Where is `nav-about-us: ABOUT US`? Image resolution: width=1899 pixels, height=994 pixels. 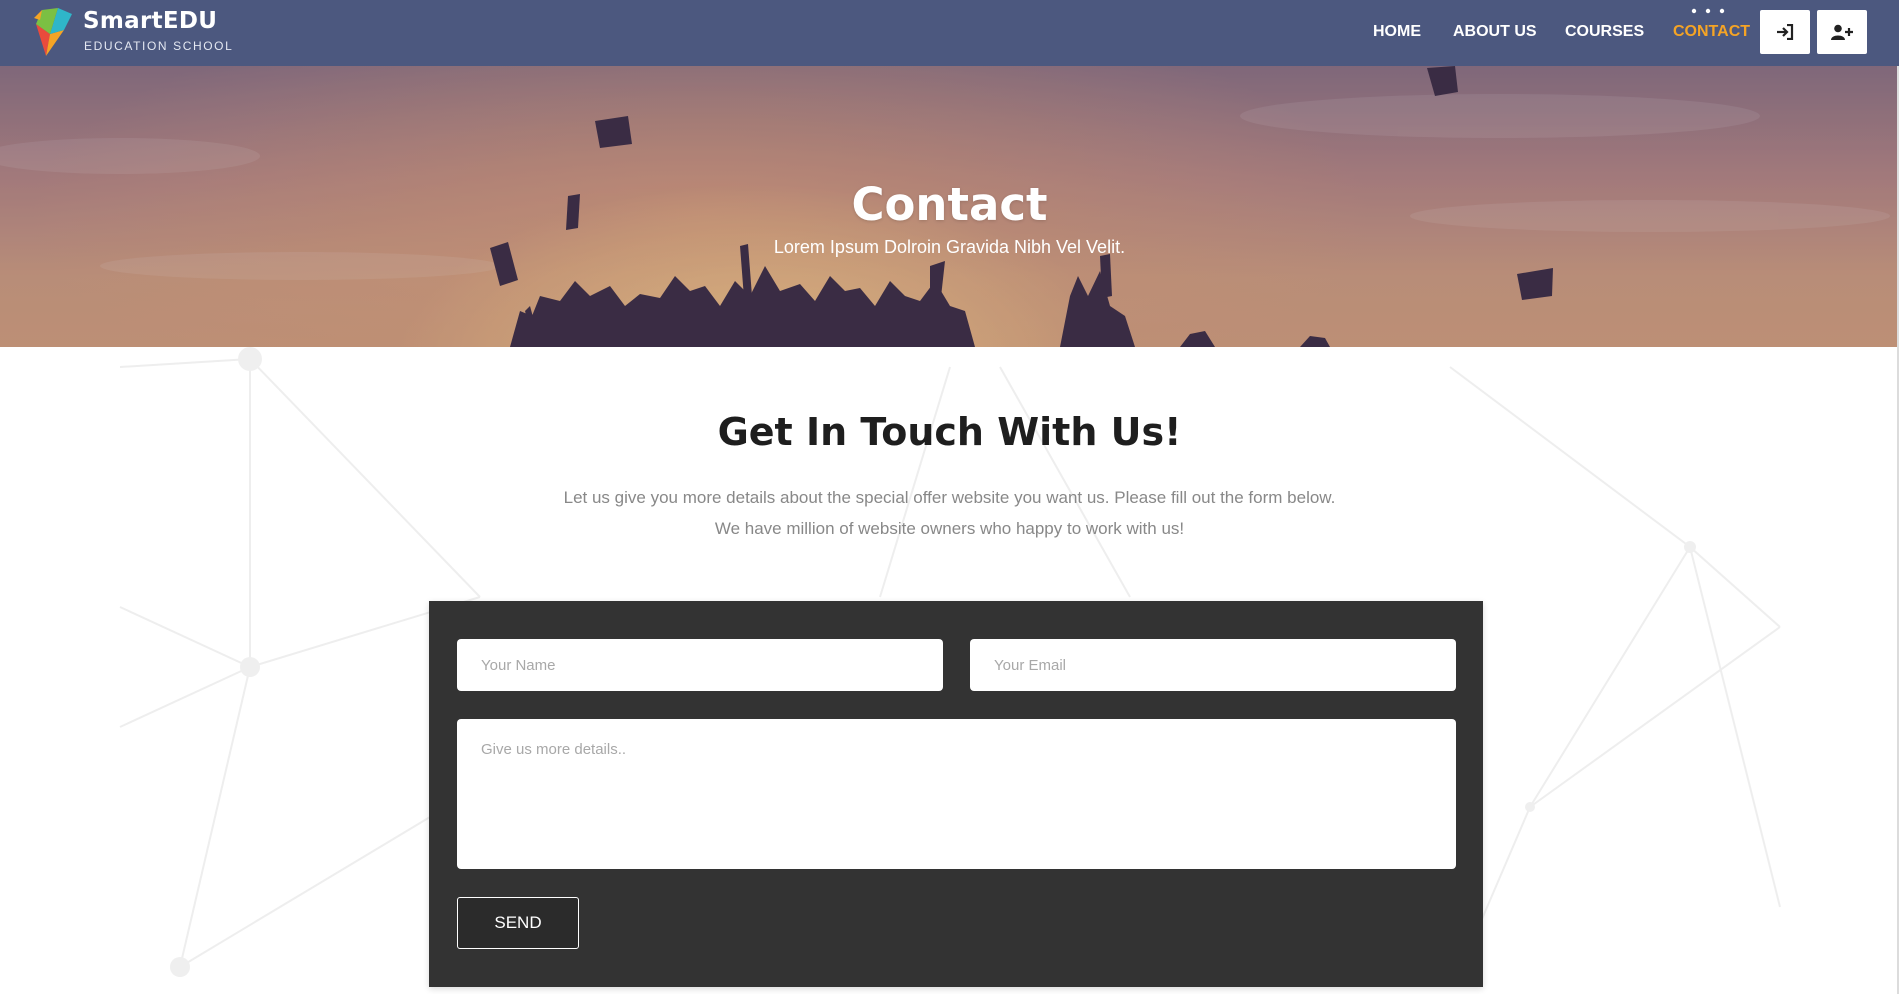
nav-about-us: ABOUT US is located at coordinates (1495, 32).